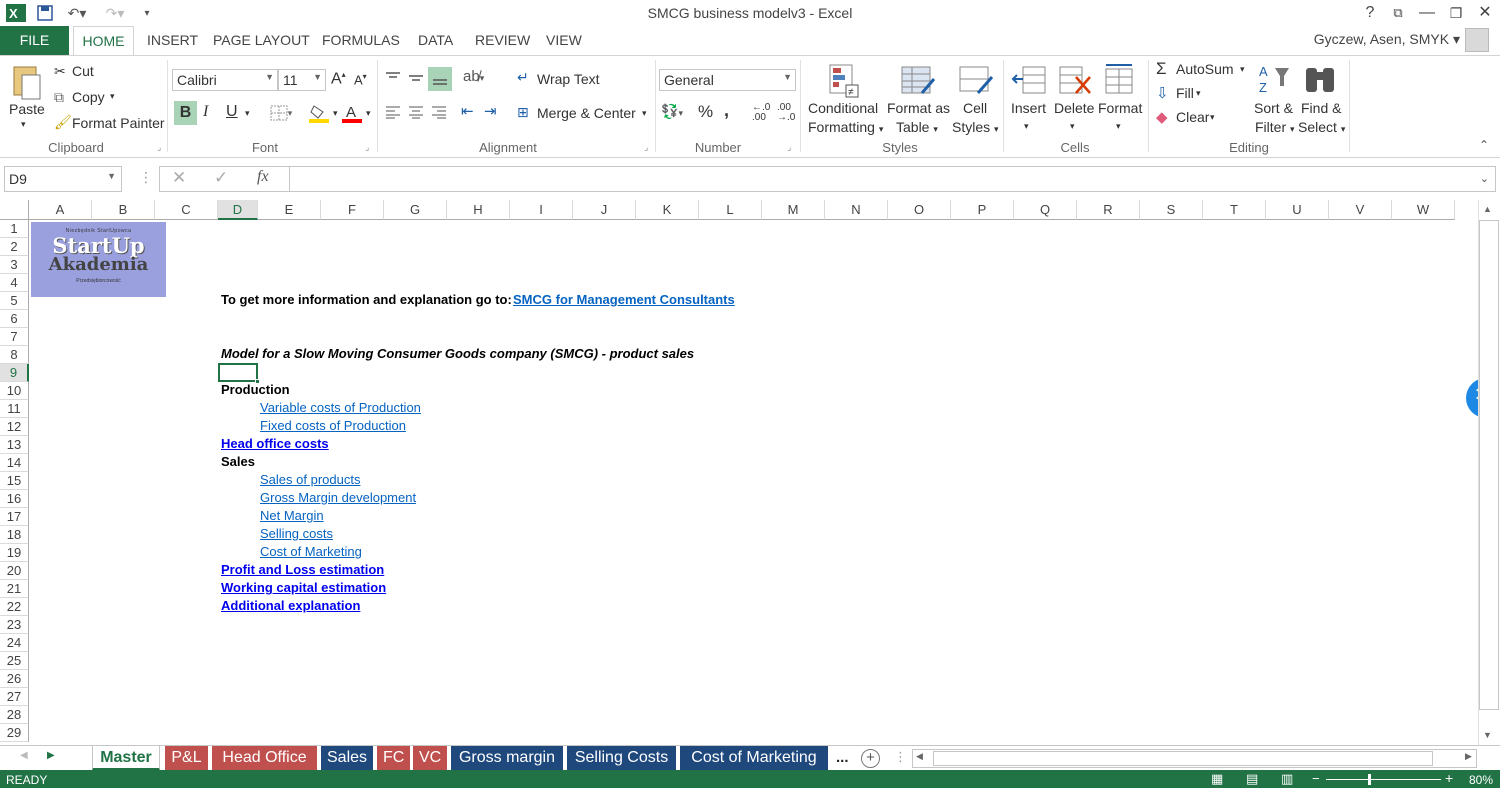  What do you see at coordinates (368, 113) in the screenshot?
I see `font-color-dropdown-icon: ▾` at bounding box center [368, 113].